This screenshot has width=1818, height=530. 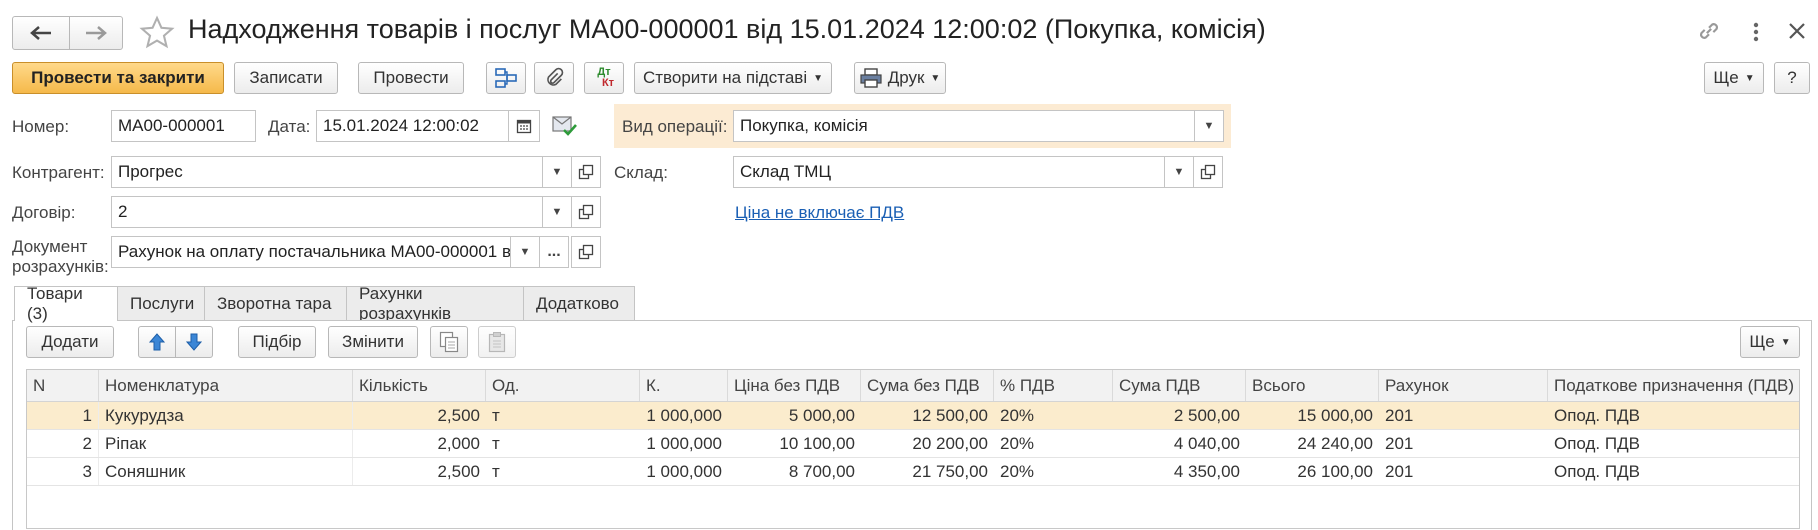 I want to click on col-coefficient: К., so click(x=684, y=385).